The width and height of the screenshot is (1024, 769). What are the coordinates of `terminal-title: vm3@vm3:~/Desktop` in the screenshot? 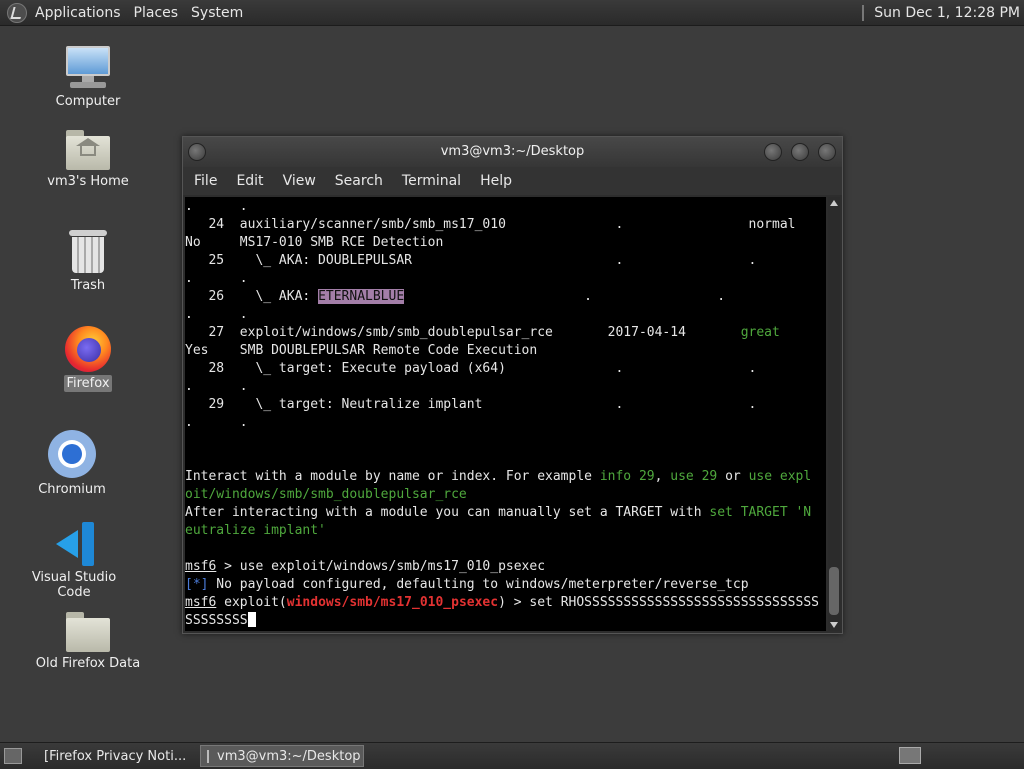 It's located at (512, 151).